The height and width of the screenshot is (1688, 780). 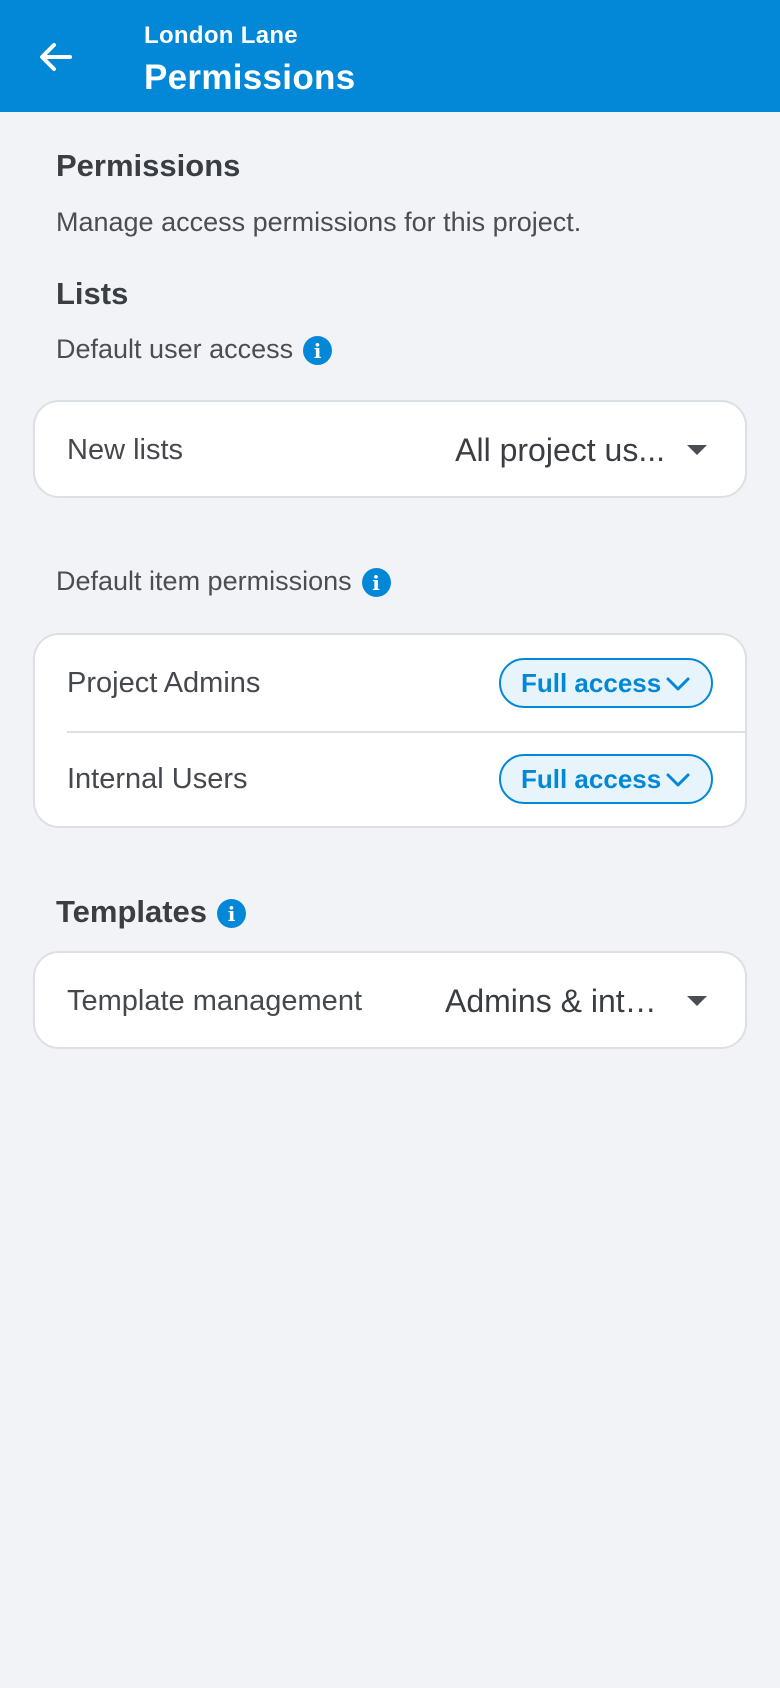 What do you see at coordinates (390, 683) in the screenshot?
I see `item-permission-row: Project Admins Full access` at bounding box center [390, 683].